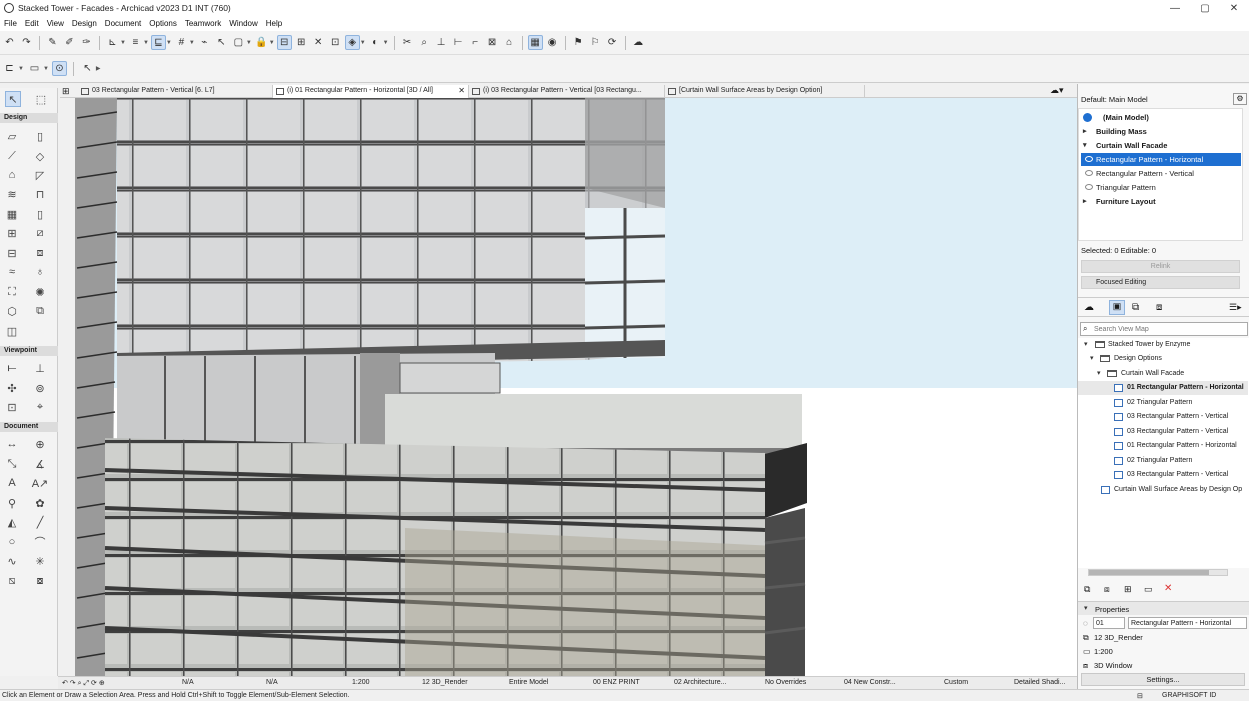  Describe the element at coordinates (12, 292) in the screenshot. I see `zone-tool-icon: ⛶` at that location.